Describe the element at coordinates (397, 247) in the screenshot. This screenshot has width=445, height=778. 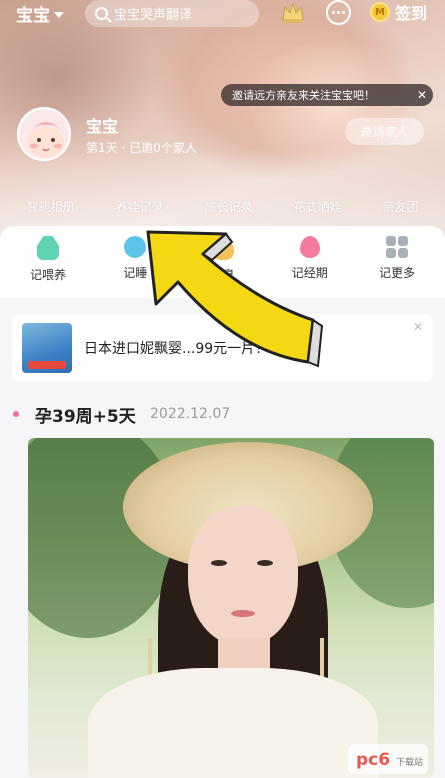
I see `grid-icon` at that location.